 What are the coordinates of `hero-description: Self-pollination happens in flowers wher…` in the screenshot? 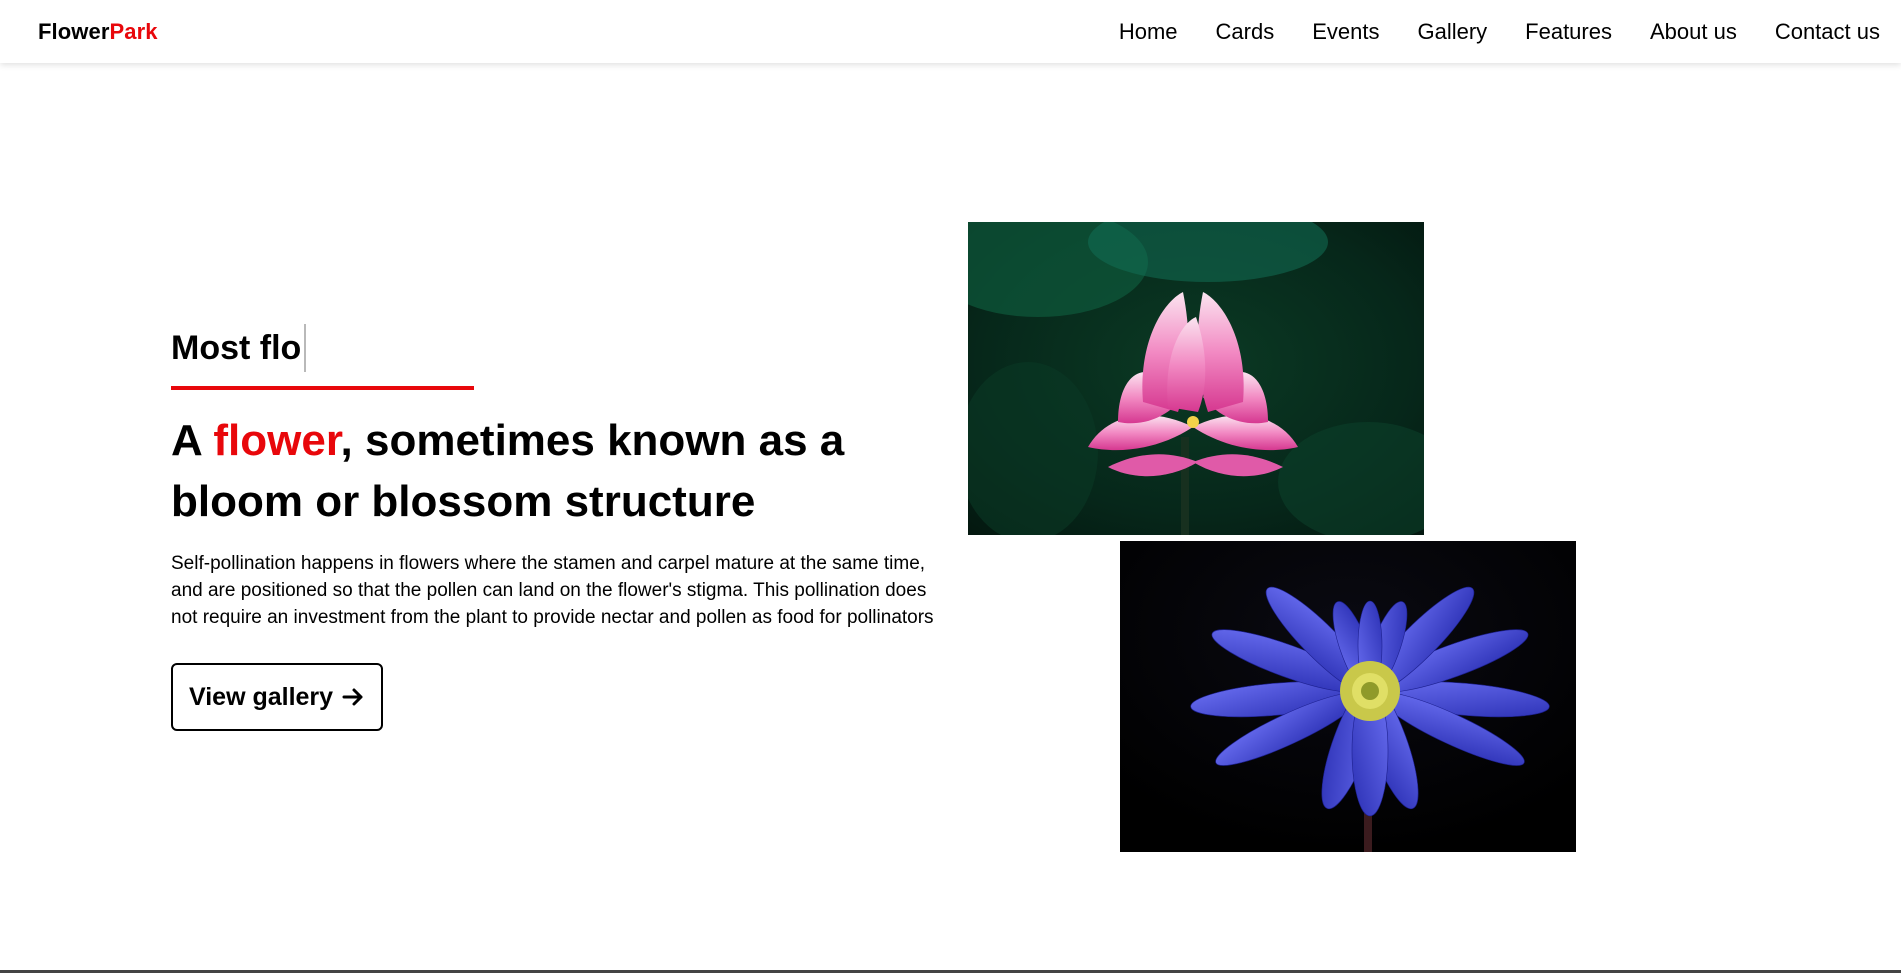 It's located at (552, 590).